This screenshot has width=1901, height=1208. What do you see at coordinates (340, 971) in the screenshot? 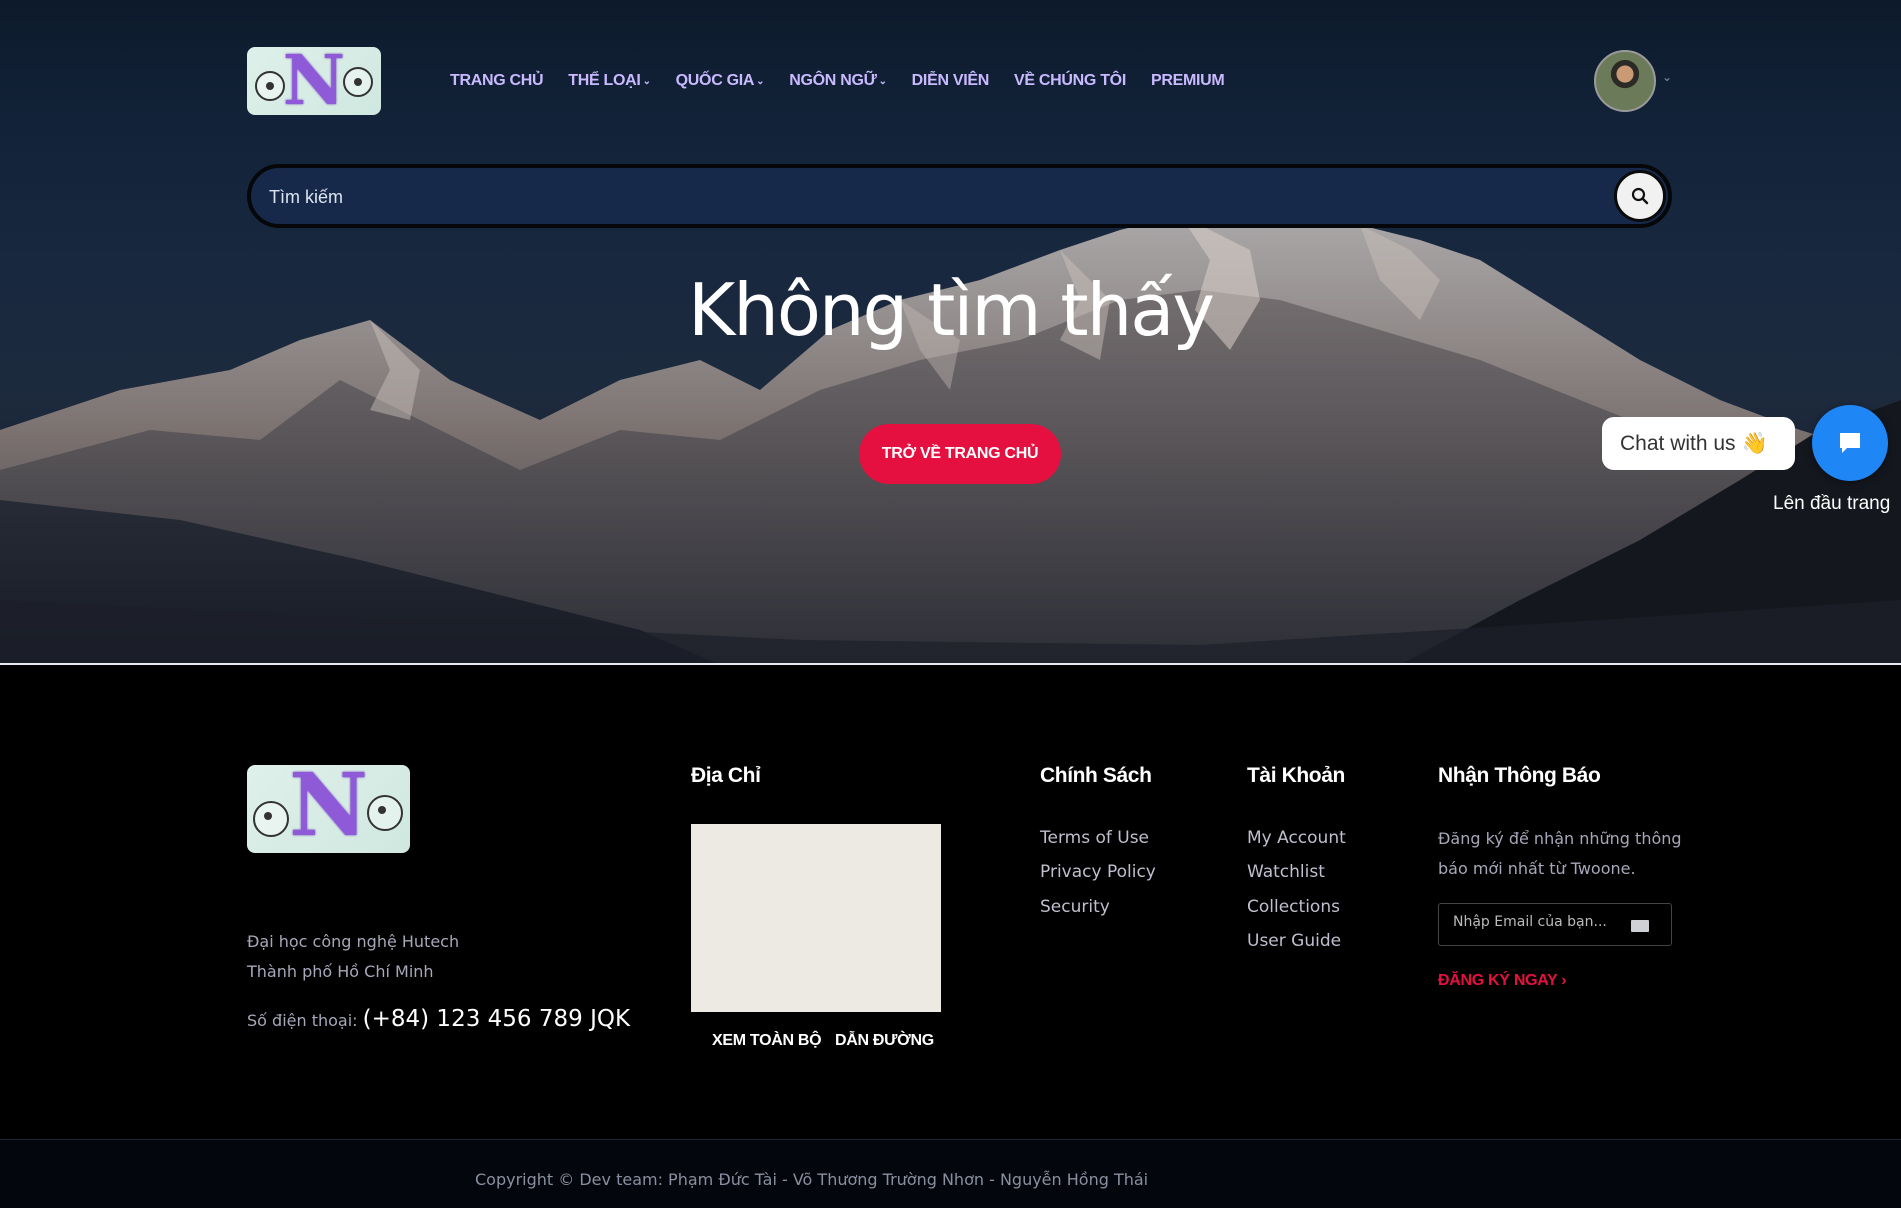
I see `address-line: Thành phố Hồ Chí Minh` at bounding box center [340, 971].